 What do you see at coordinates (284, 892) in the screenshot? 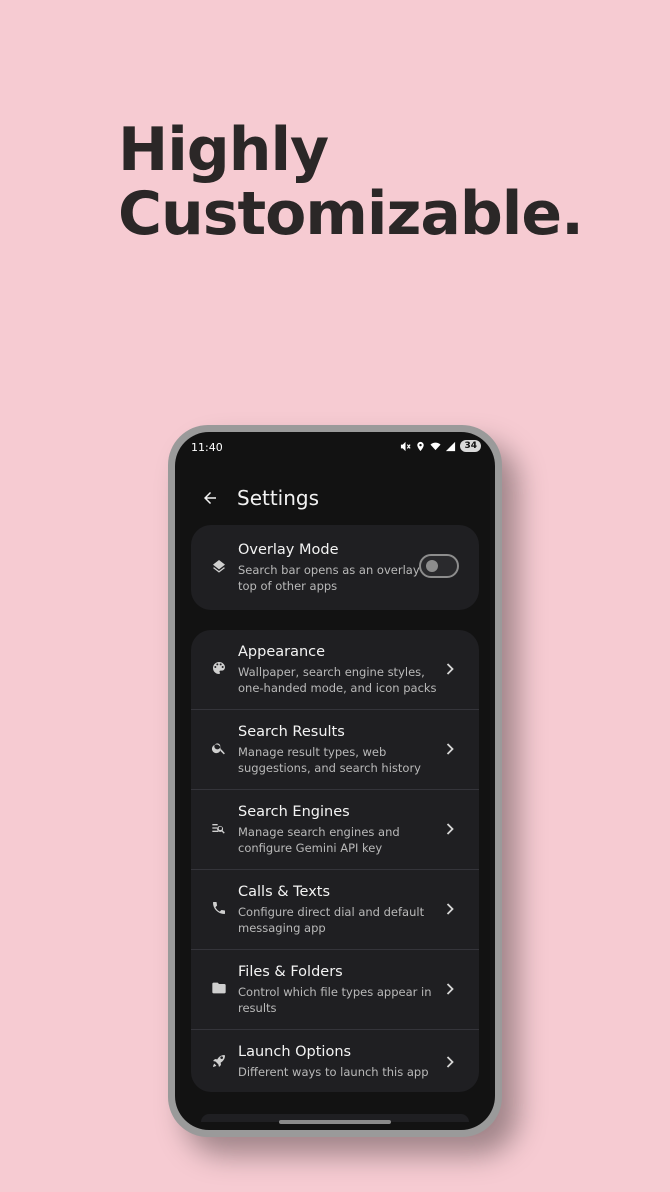
I see `settings-item-title: Calls & Texts` at bounding box center [284, 892].